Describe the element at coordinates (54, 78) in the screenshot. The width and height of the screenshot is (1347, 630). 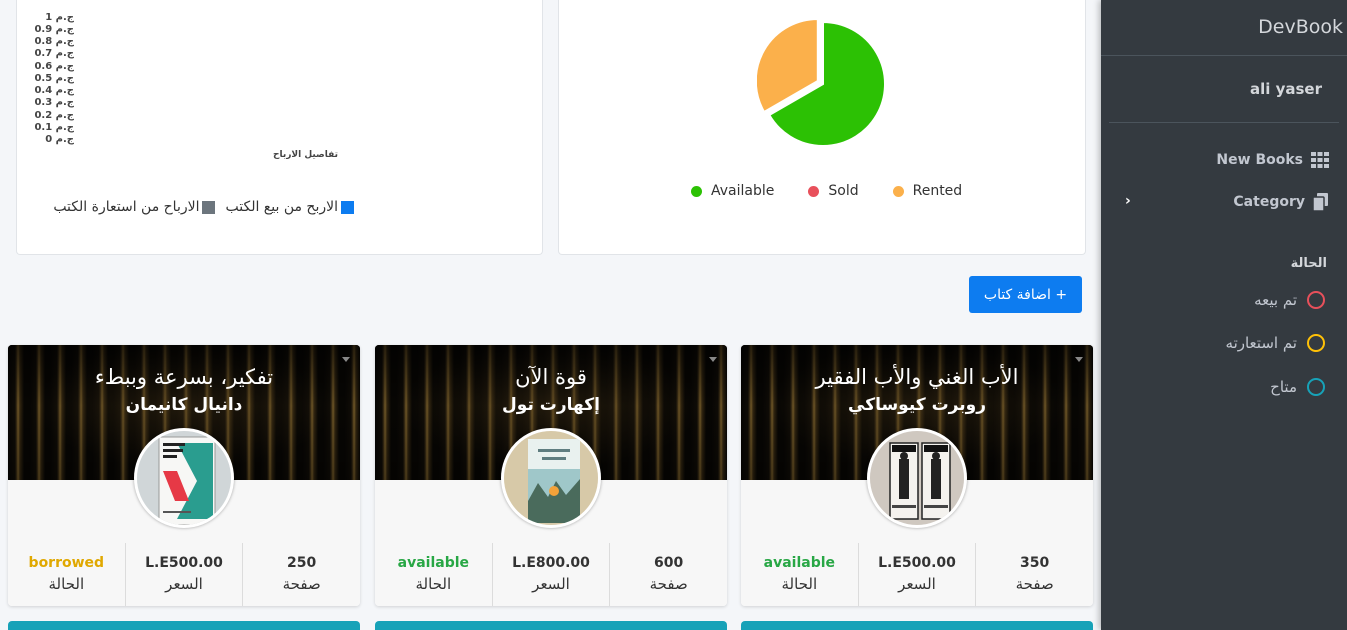
I see `y-tick: 0.5 ج.م` at that location.